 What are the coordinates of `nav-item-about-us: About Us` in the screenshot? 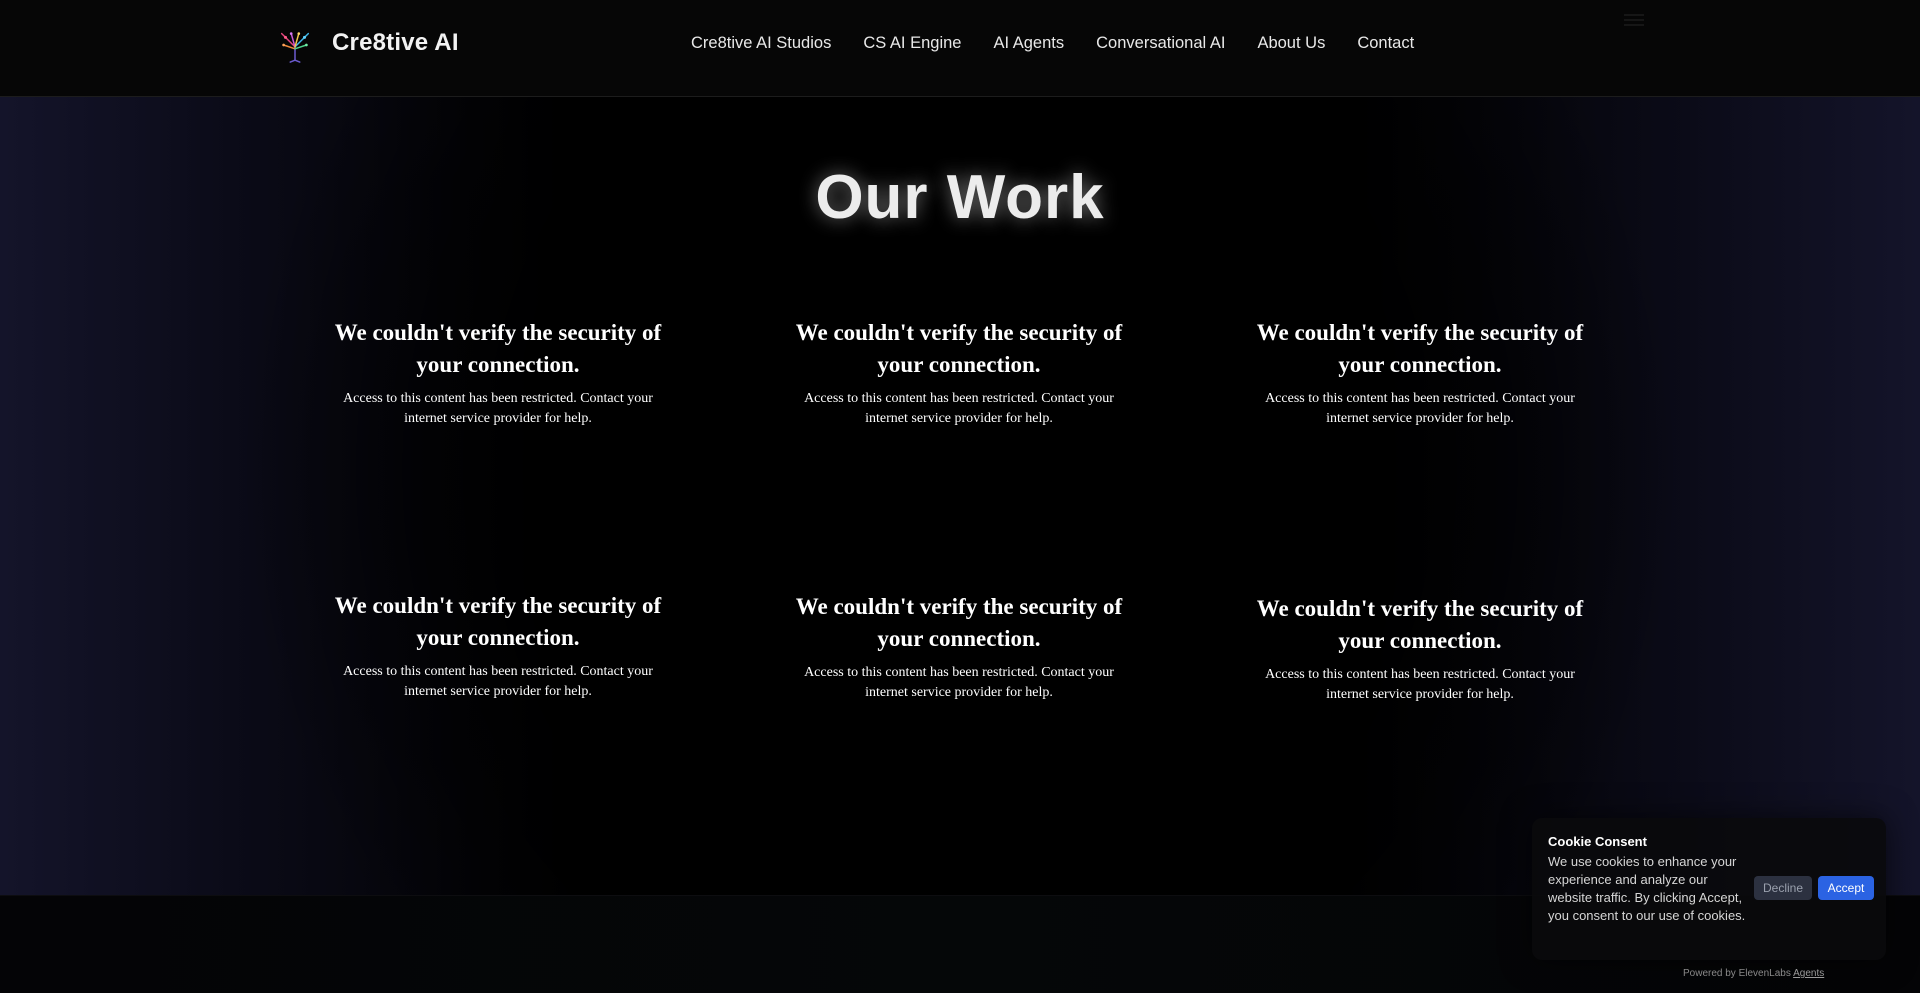 It's located at (1291, 43).